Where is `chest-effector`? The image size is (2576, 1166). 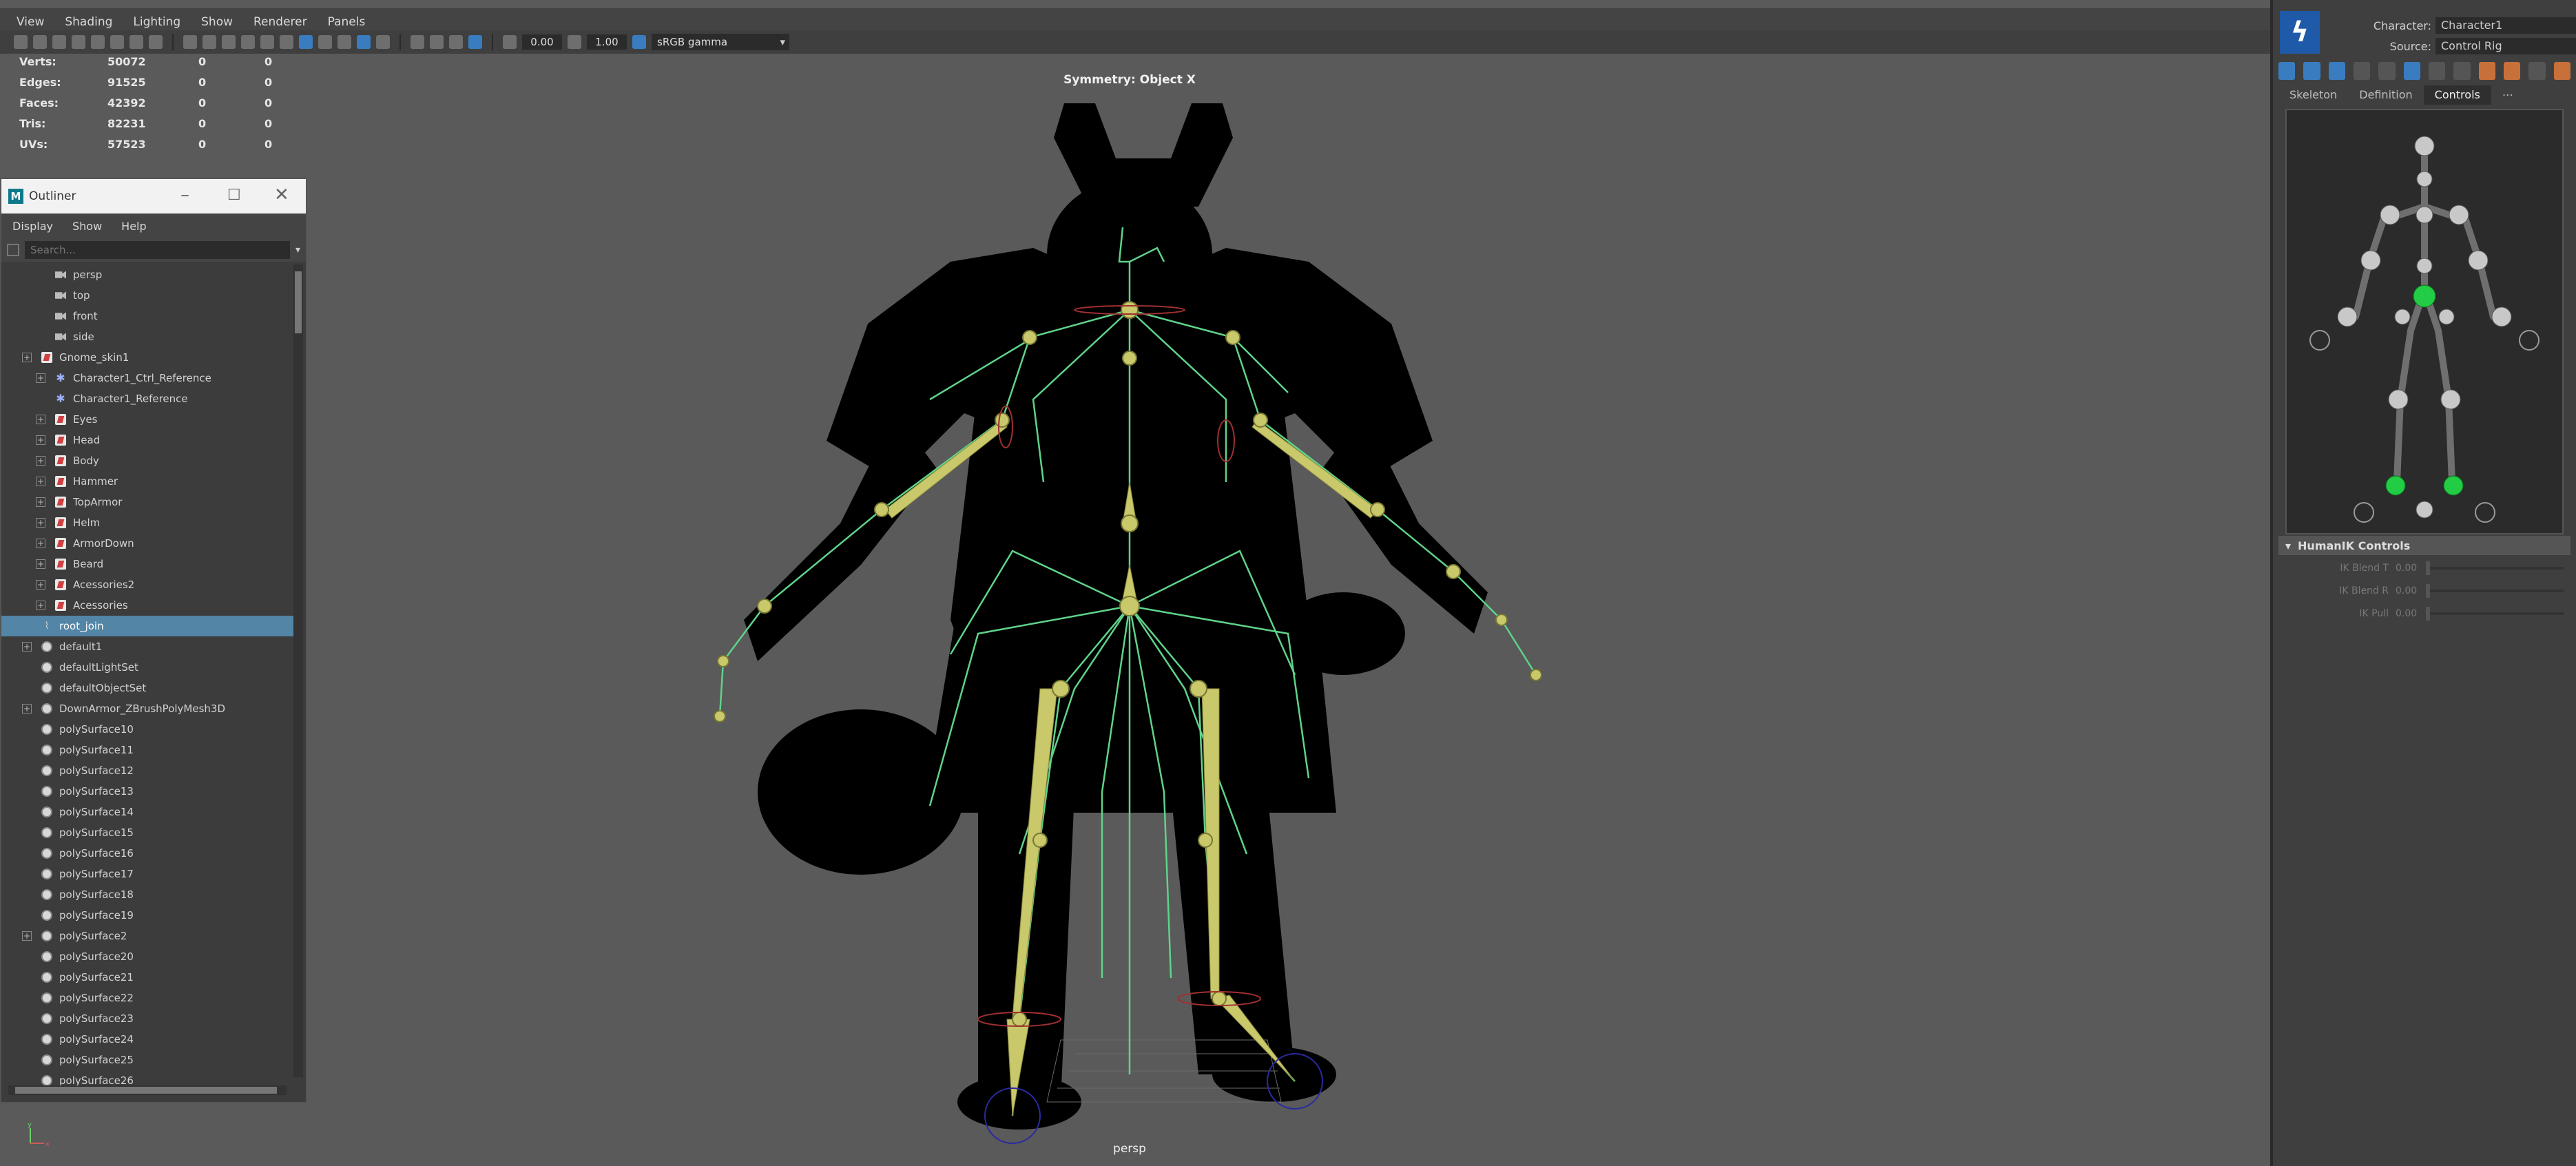
chest-effector is located at coordinates (2424, 215).